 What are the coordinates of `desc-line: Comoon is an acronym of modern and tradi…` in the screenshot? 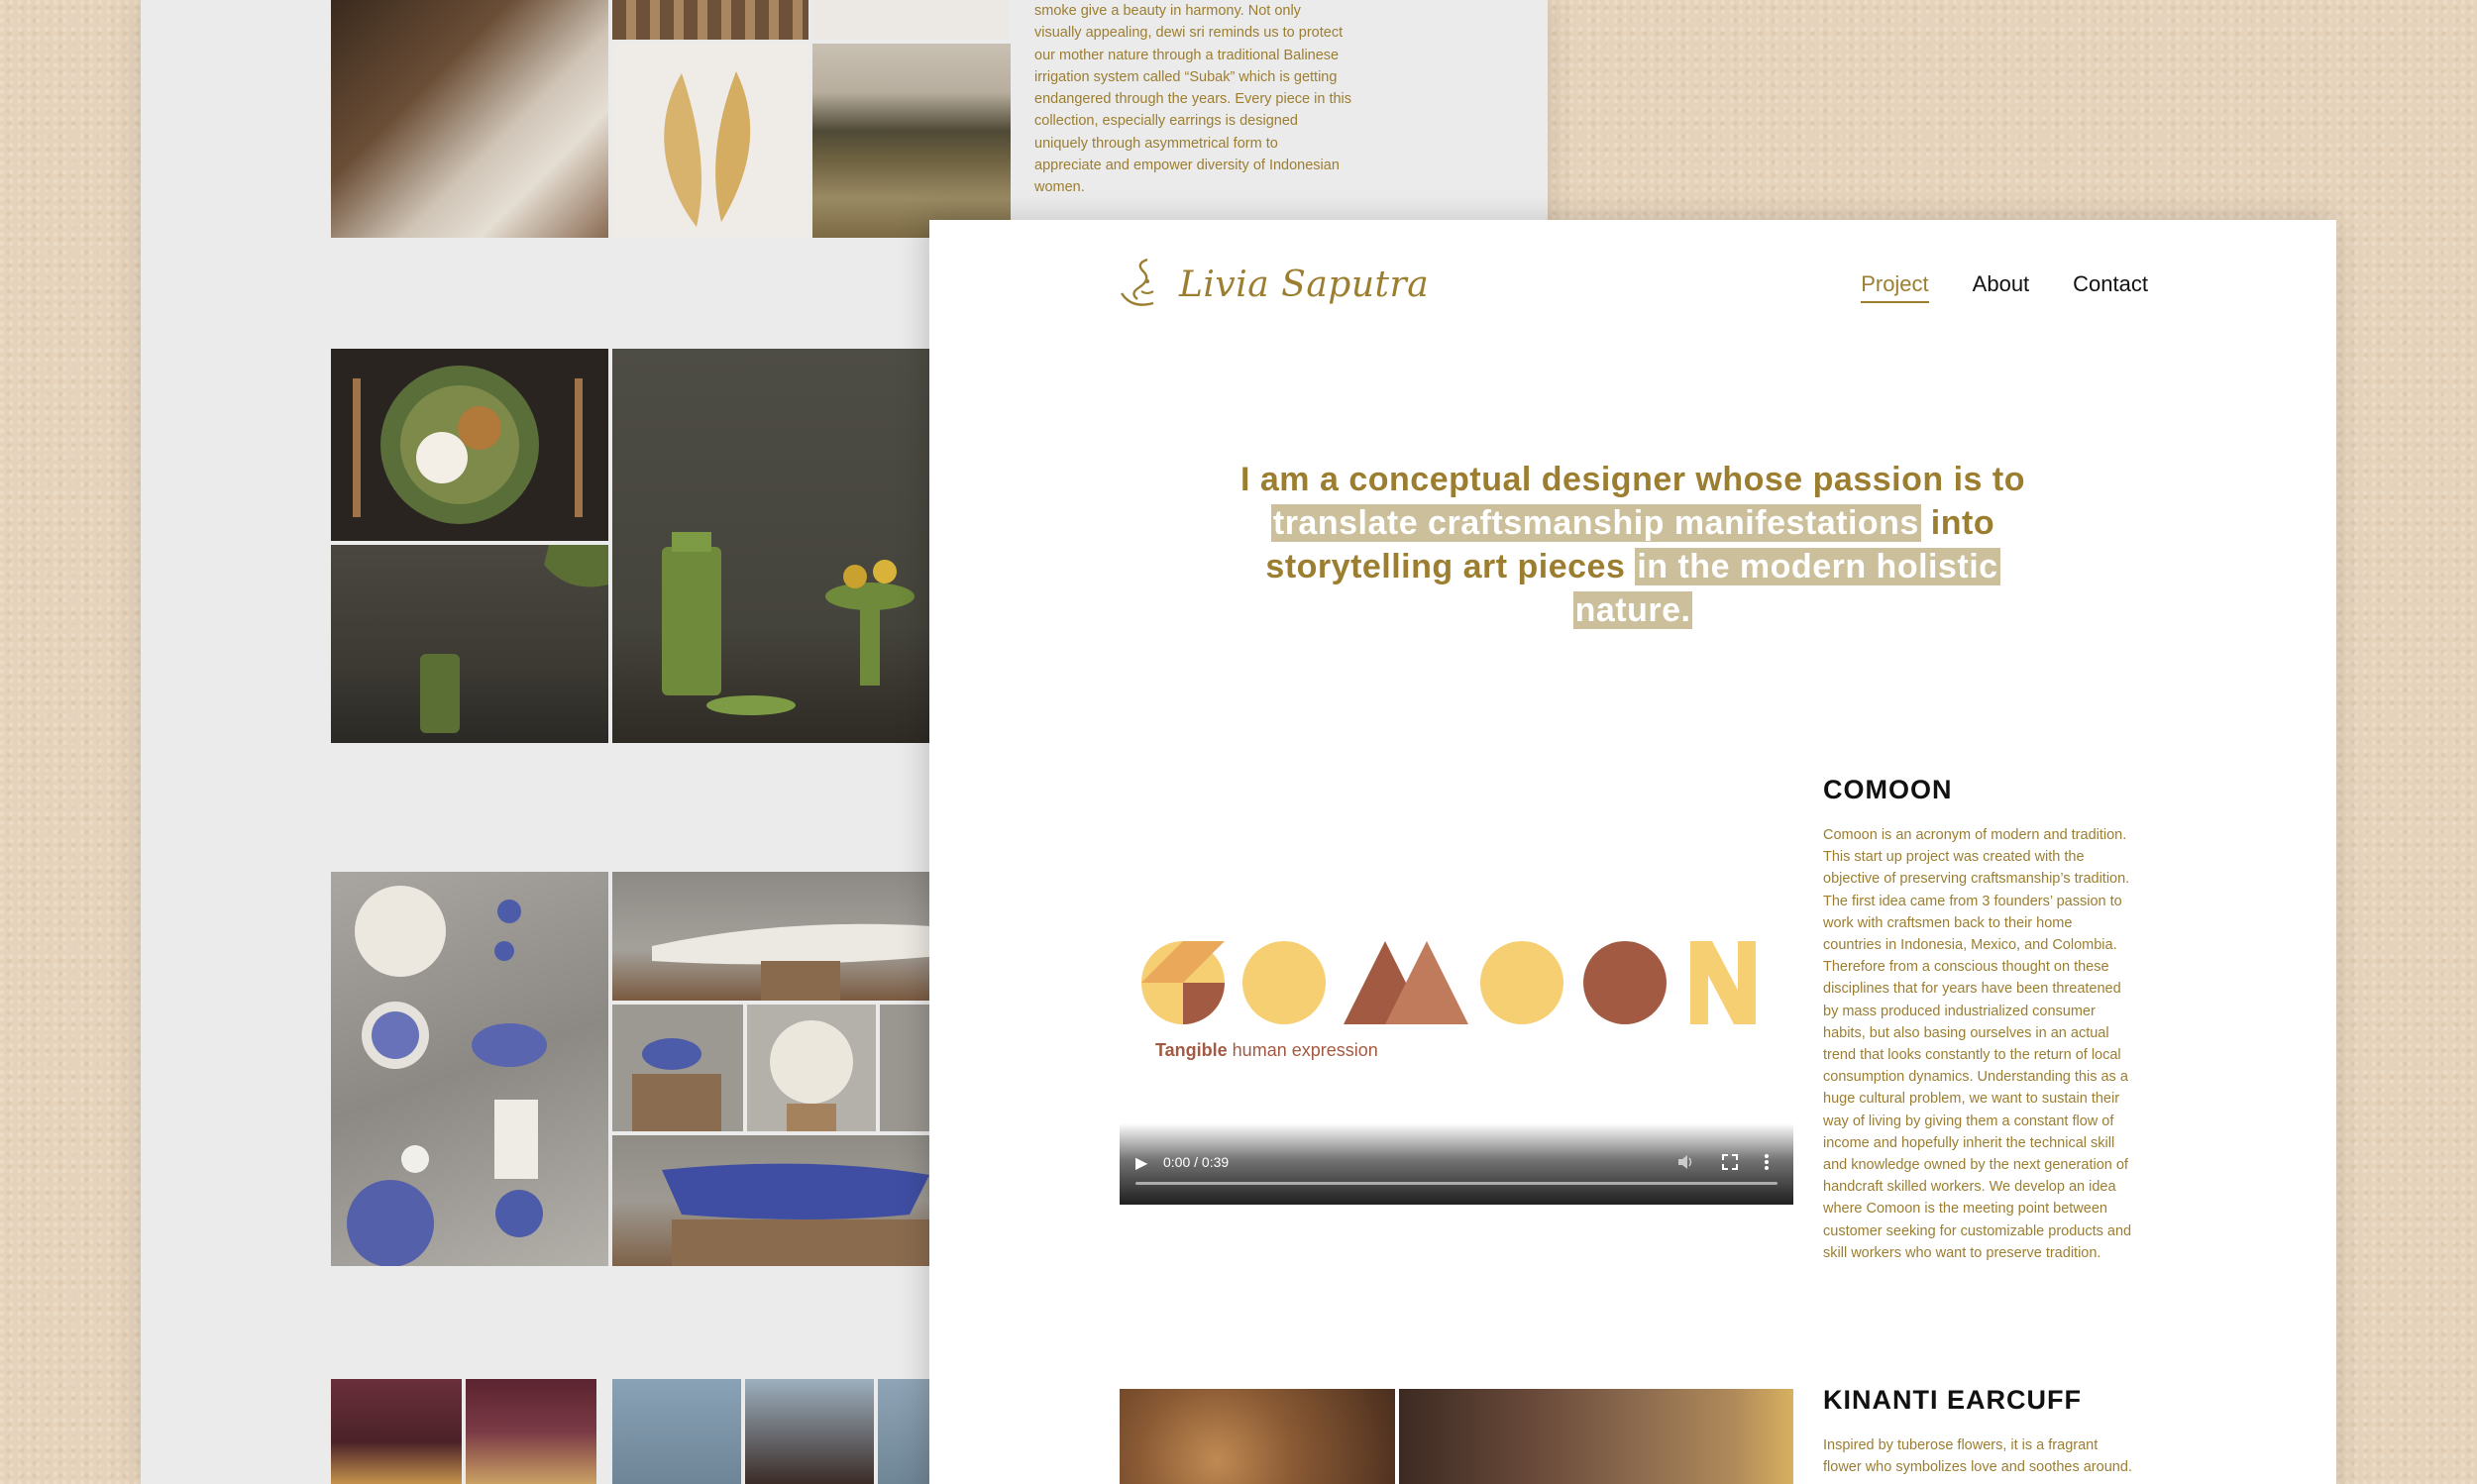 It's located at (1975, 835).